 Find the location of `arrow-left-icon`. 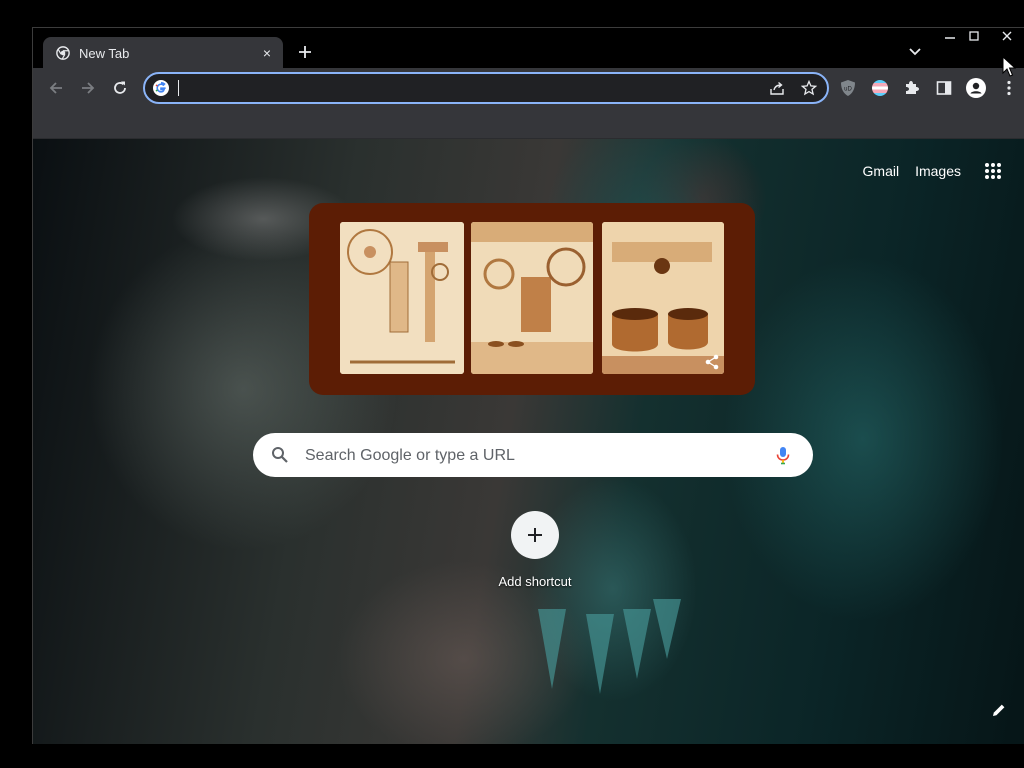

arrow-left-icon is located at coordinates (55, 88).